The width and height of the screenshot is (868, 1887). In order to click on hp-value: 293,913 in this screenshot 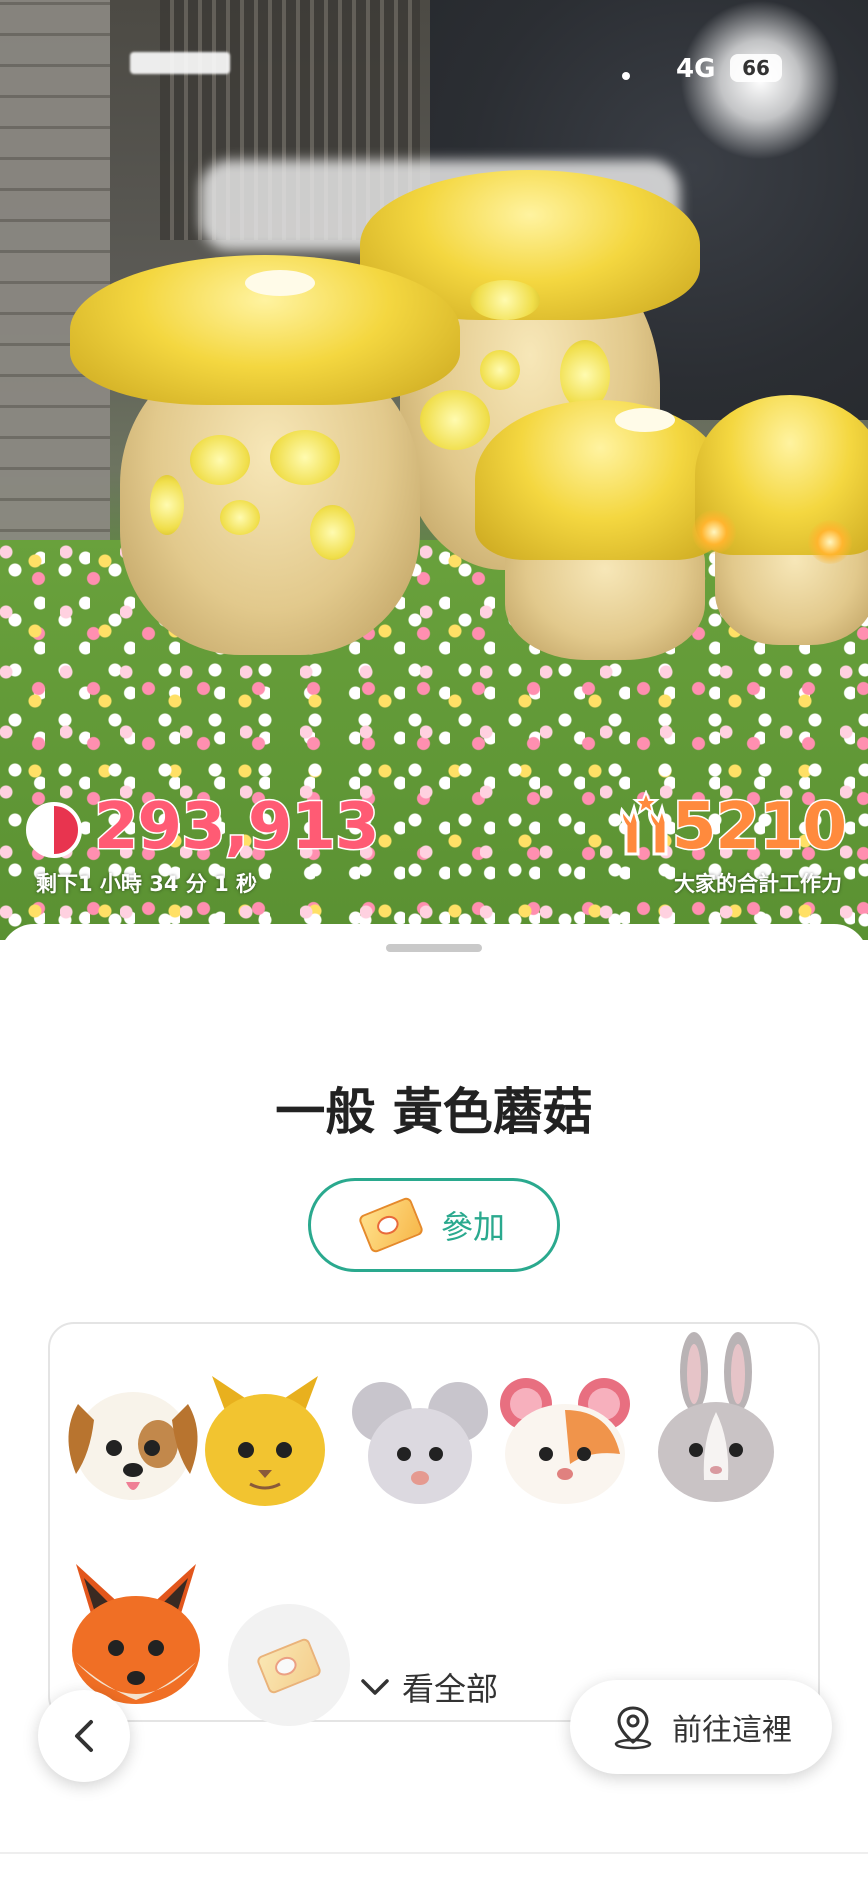, I will do `click(237, 827)`.